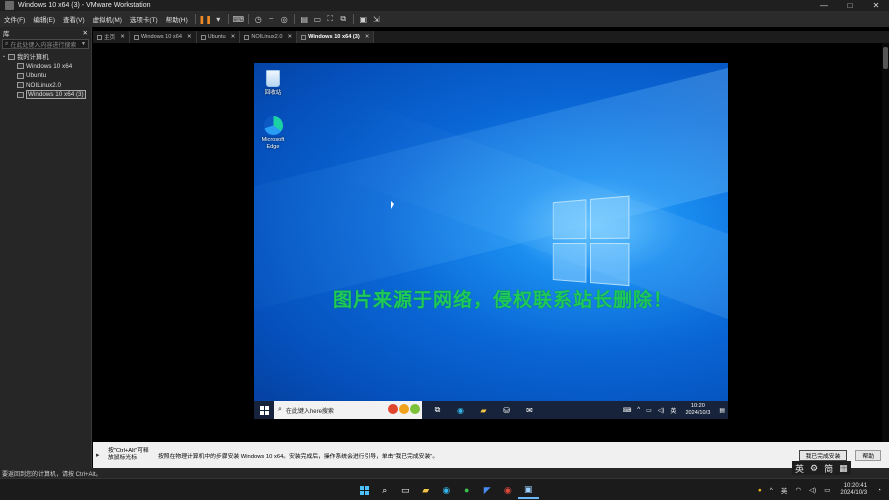 This screenshot has height=500, width=889. Describe the element at coordinates (258, 19) in the screenshot. I see `snapshot-icon: ◷` at that location.